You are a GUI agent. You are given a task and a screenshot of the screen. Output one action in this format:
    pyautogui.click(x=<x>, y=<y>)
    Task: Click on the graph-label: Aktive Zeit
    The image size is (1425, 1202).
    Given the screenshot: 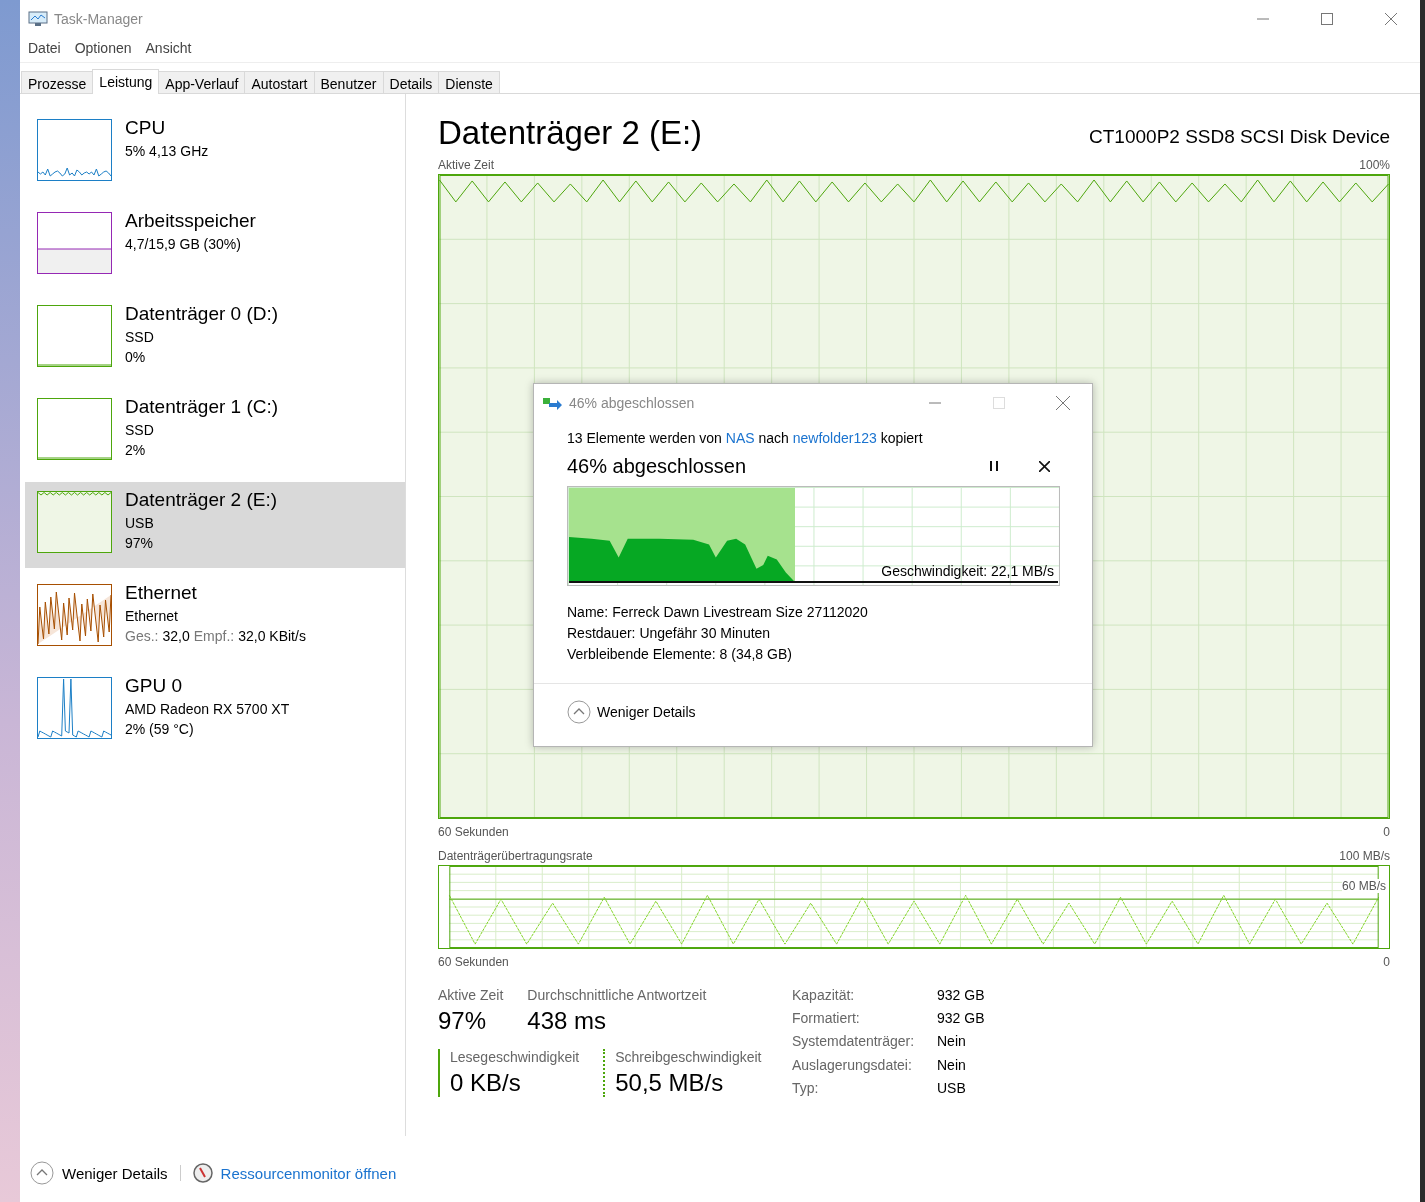 What is the action you would take?
    pyautogui.click(x=466, y=166)
    